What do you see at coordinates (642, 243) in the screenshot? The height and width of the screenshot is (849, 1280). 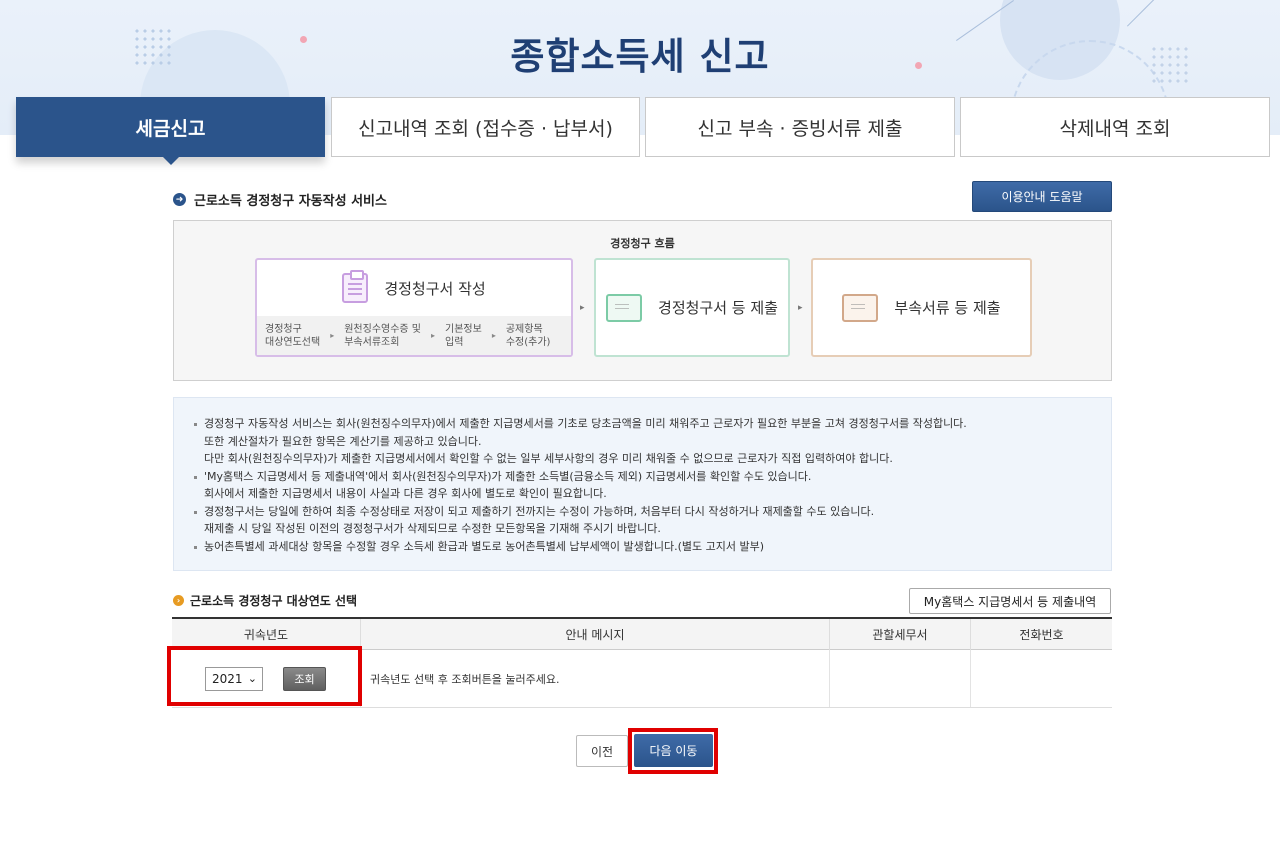 I see `flow-label: 경정청구 흐름` at bounding box center [642, 243].